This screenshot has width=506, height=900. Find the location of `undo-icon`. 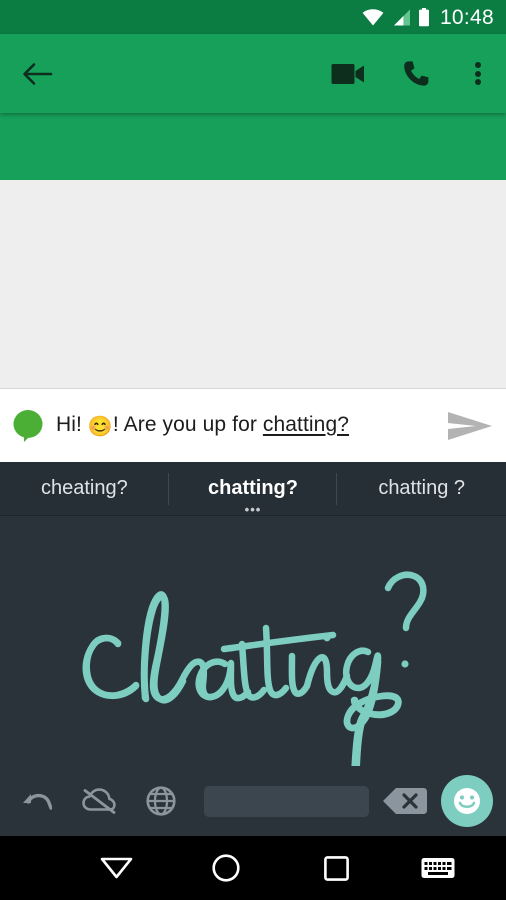

undo-icon is located at coordinates (37, 801).